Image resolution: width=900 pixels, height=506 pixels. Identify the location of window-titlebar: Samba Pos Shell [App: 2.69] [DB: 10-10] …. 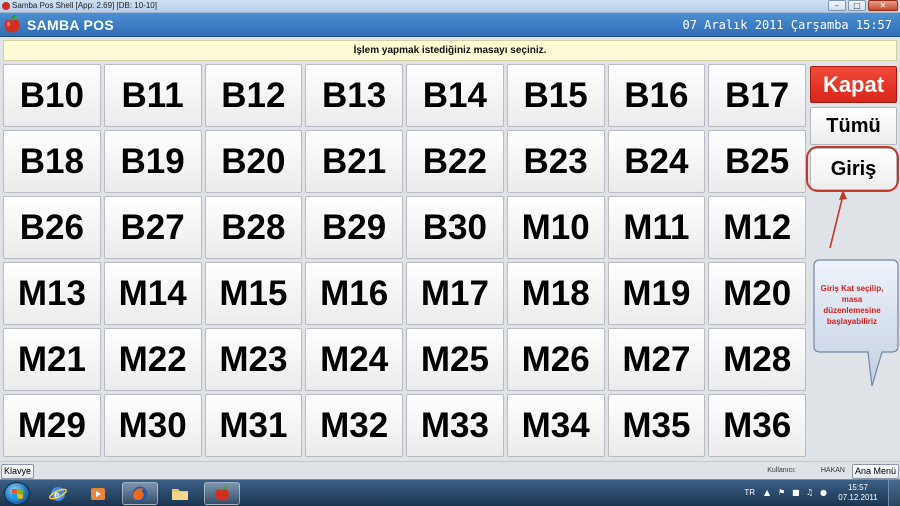
(450, 6).